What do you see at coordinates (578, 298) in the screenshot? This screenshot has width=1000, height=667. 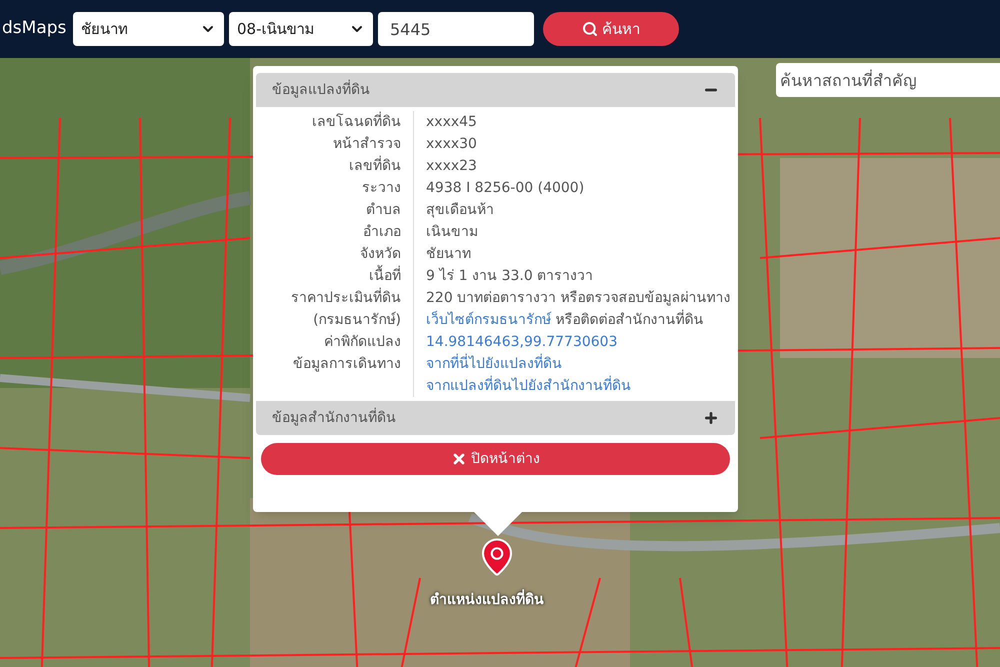 I see `field-value: 220 บาทต่อตารางวา หรือตรวจสอบข้อมูลผ่านทาง` at bounding box center [578, 298].